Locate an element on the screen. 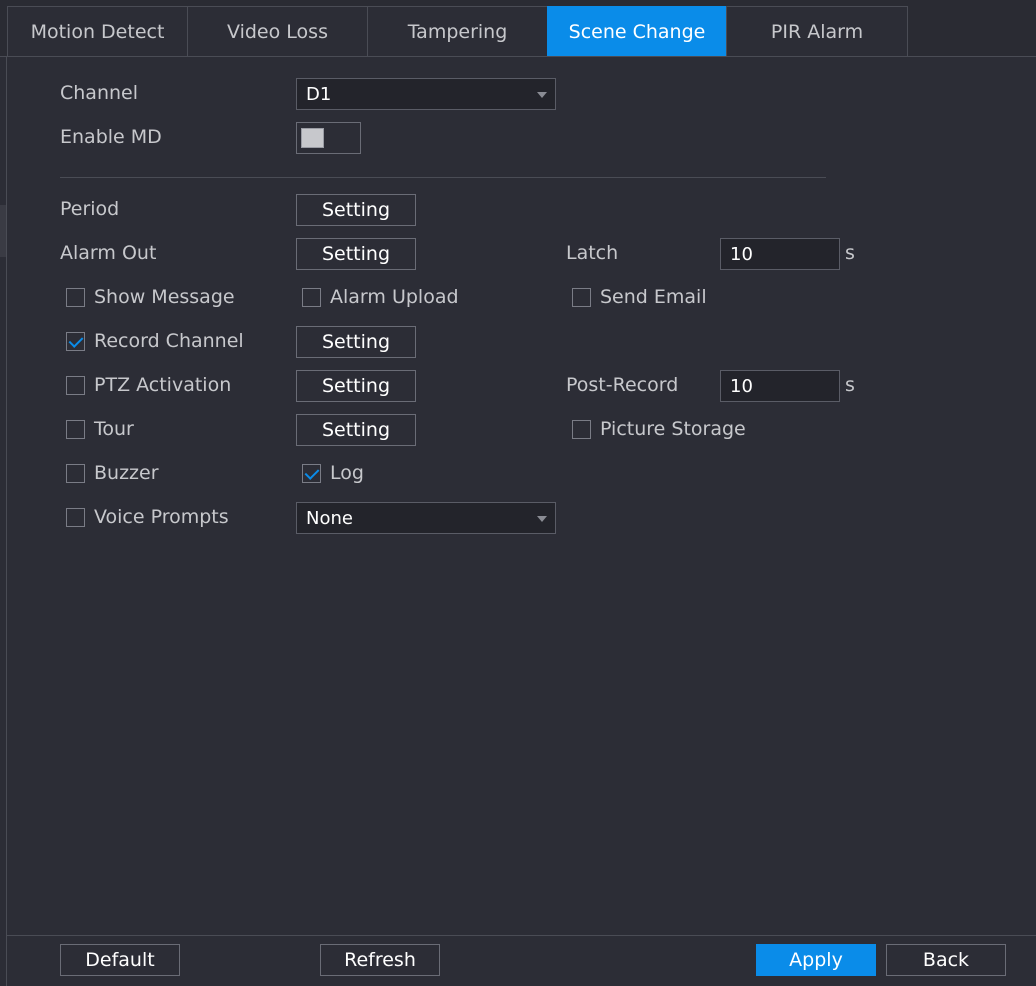 The image size is (1036, 986). picture-storage-label: Picture Storage is located at coordinates (673, 429).